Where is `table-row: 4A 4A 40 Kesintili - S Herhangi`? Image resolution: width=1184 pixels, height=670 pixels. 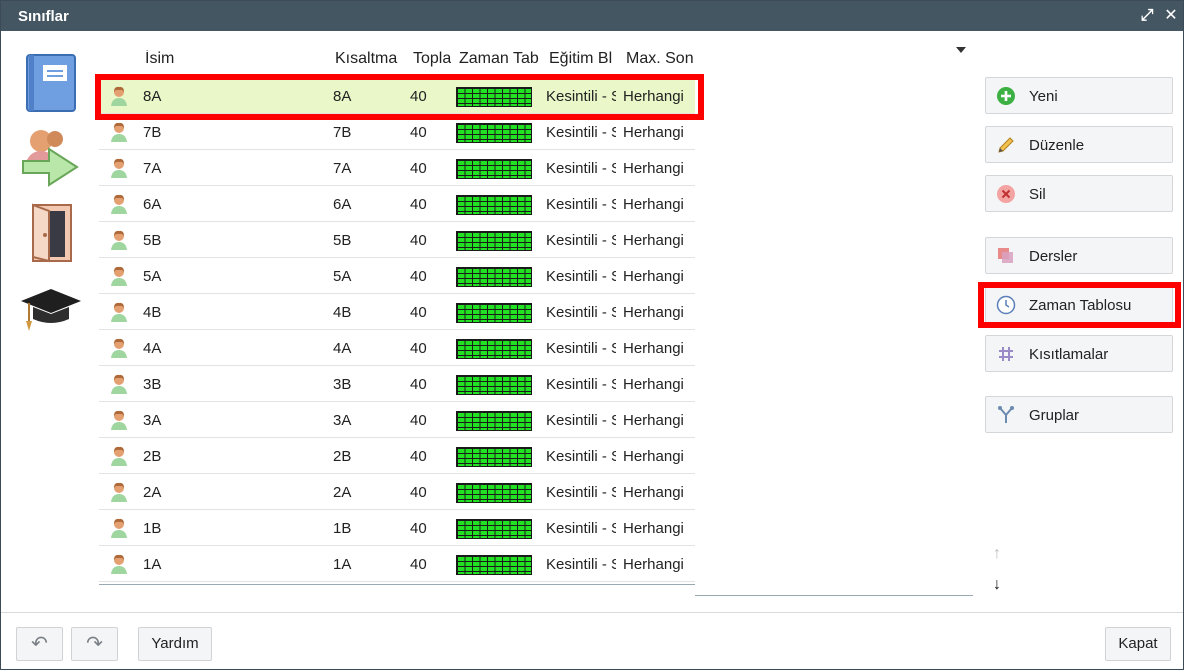 table-row: 4A 4A 40 Kesintili - S Herhangi is located at coordinates (397, 348).